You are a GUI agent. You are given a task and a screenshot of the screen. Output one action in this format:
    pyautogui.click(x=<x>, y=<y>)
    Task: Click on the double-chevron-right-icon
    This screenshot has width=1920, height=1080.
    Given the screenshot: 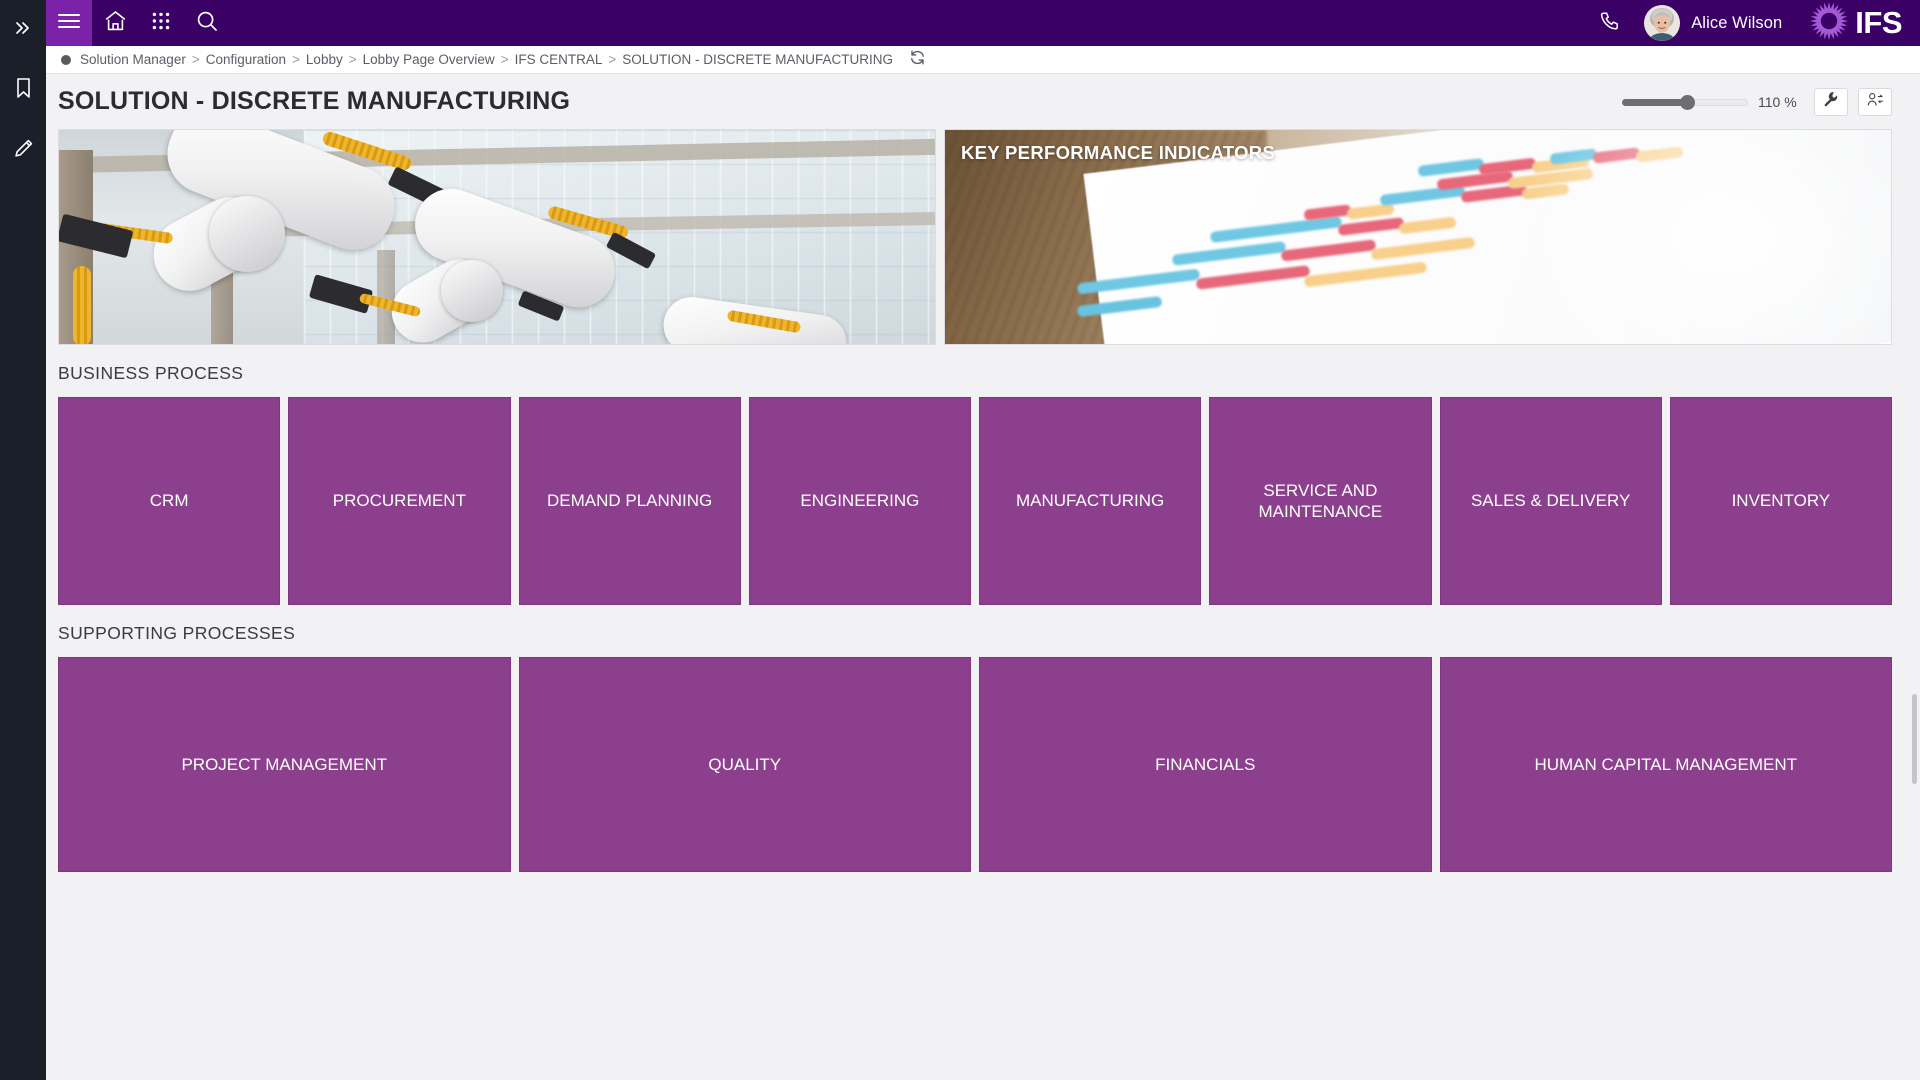 What is the action you would take?
    pyautogui.click(x=23, y=28)
    